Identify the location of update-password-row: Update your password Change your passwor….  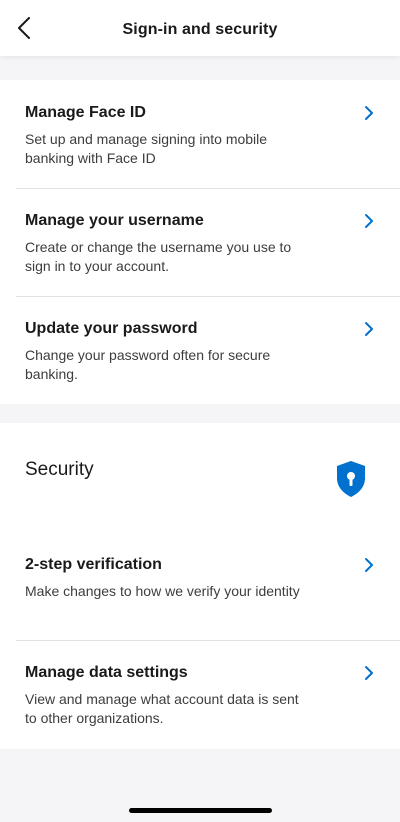
(208, 350).